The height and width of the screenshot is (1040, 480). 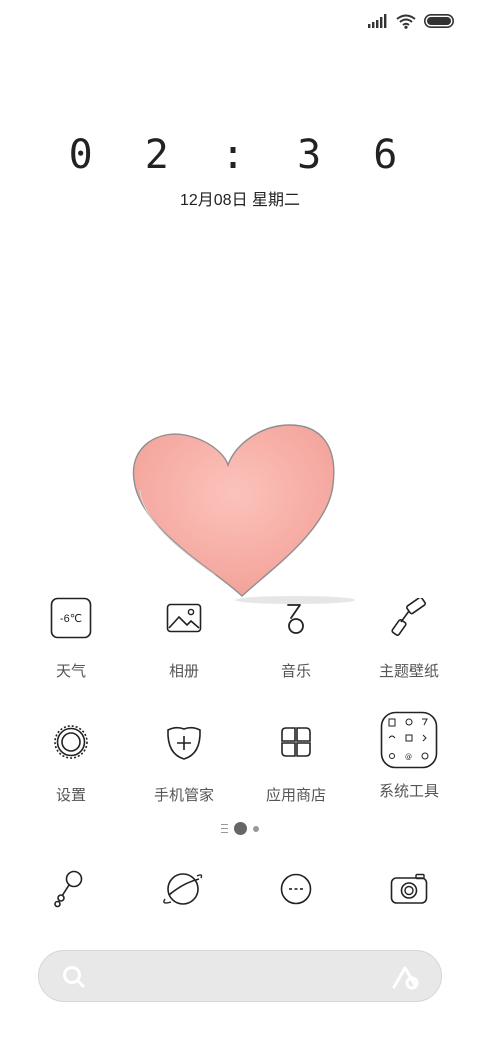 What do you see at coordinates (295, 795) in the screenshot?
I see `app-label: 应用商店` at bounding box center [295, 795].